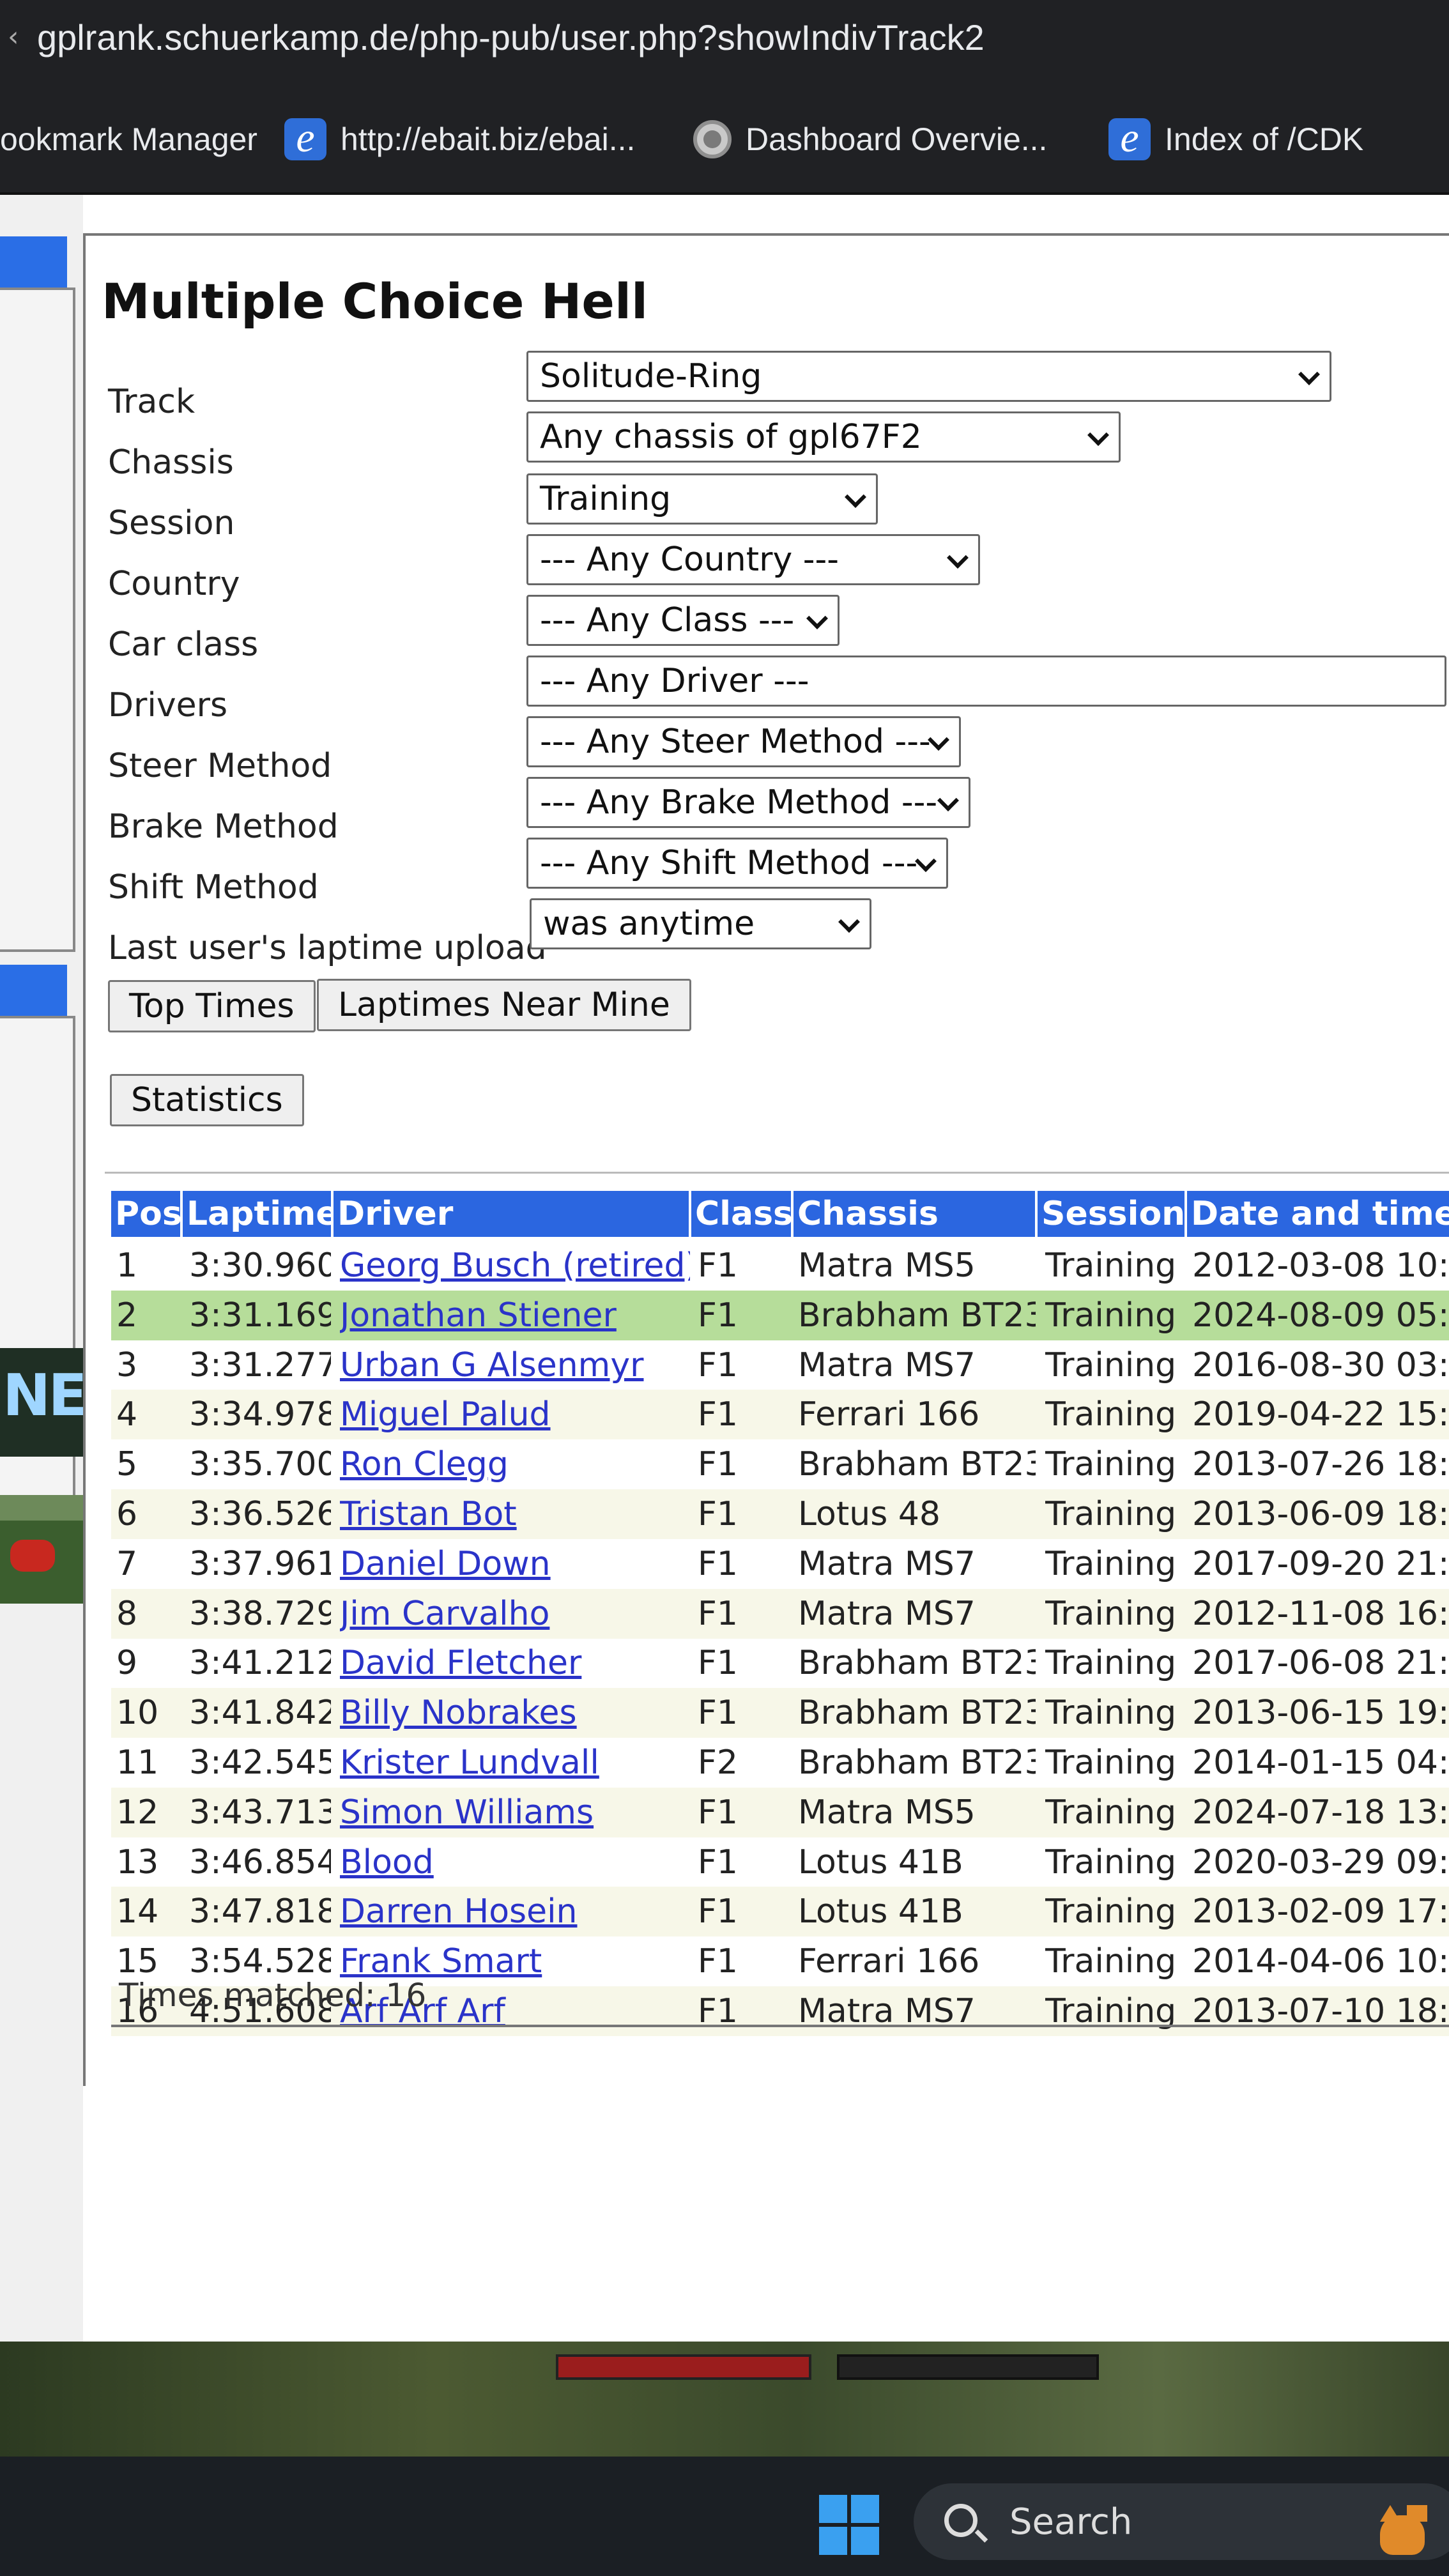 The height and width of the screenshot is (2576, 1449). Describe the element at coordinates (735, 742) in the screenshot. I see `steer-method-value: --- Any Steer Method ---` at that location.